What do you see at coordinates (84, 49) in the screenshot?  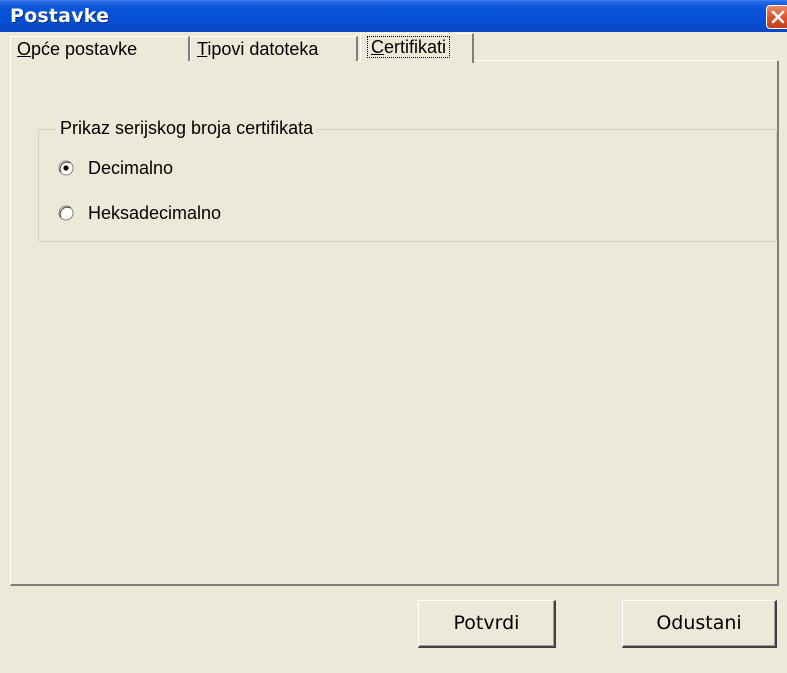 I see `tab-general-label: pće postavke` at bounding box center [84, 49].